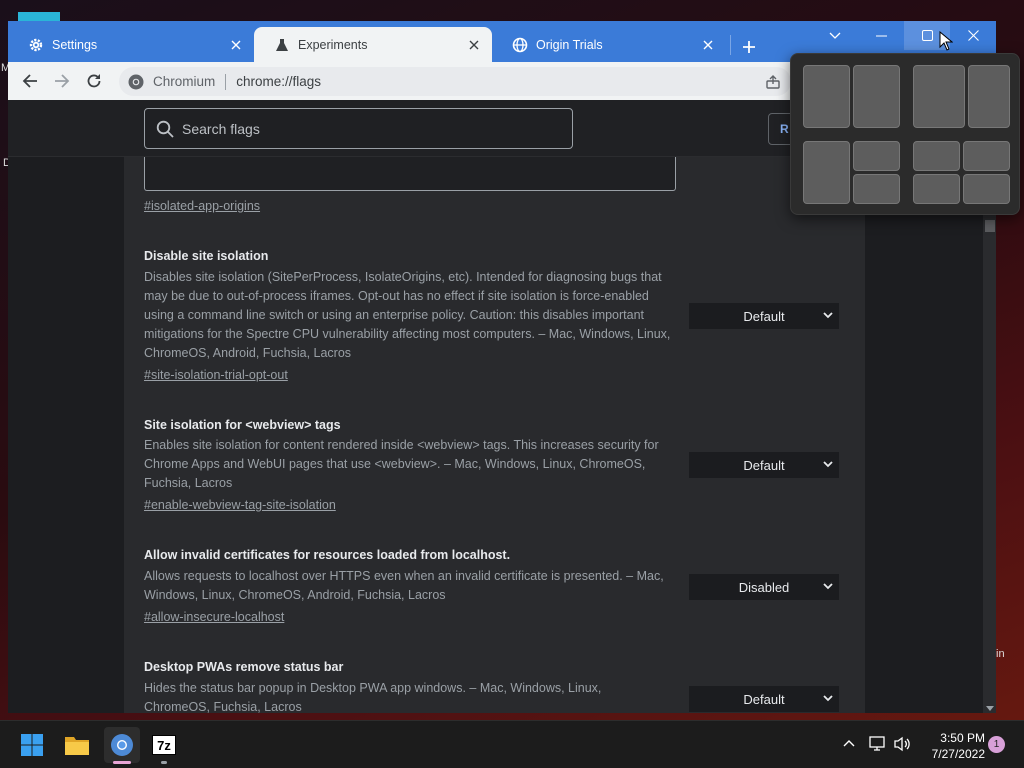 This screenshot has width=1024, height=768. I want to click on flag-title: Desktop PWAs remove status bar, so click(244, 667).